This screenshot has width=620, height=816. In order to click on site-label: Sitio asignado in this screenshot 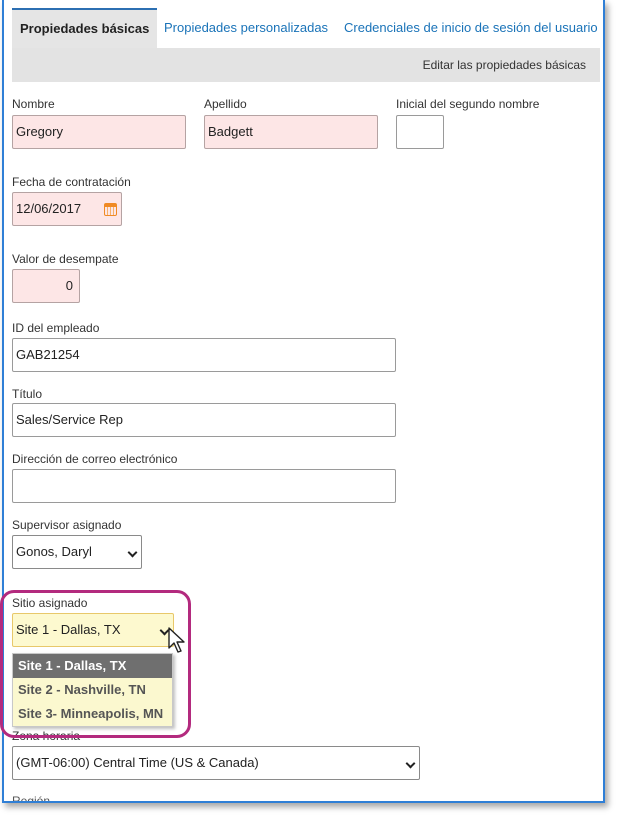, I will do `click(50, 603)`.